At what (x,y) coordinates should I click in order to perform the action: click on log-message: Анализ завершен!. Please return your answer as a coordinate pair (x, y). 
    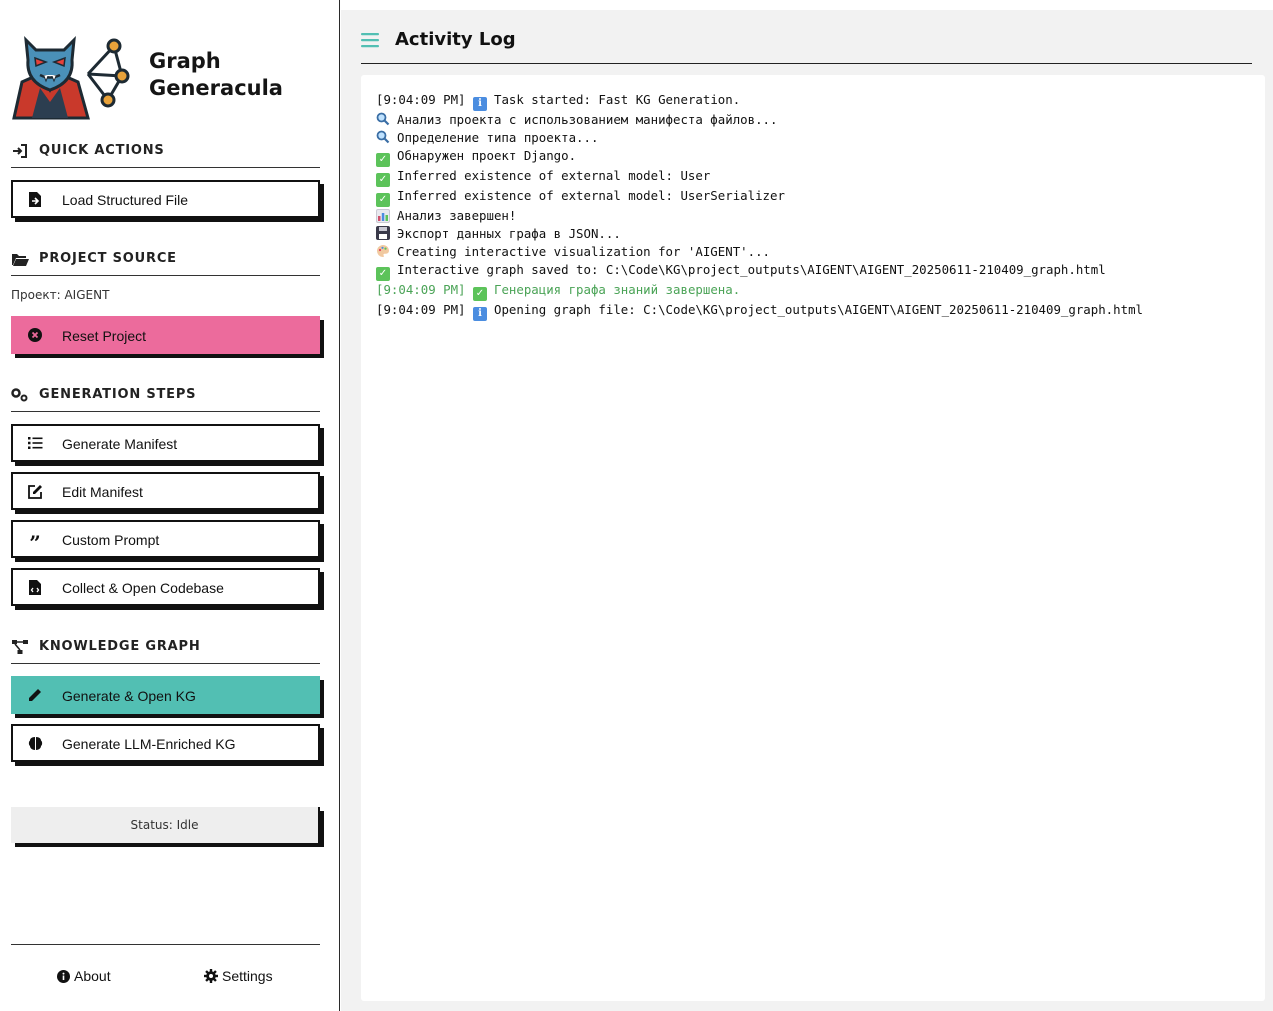
    Looking at the image, I should click on (457, 215).